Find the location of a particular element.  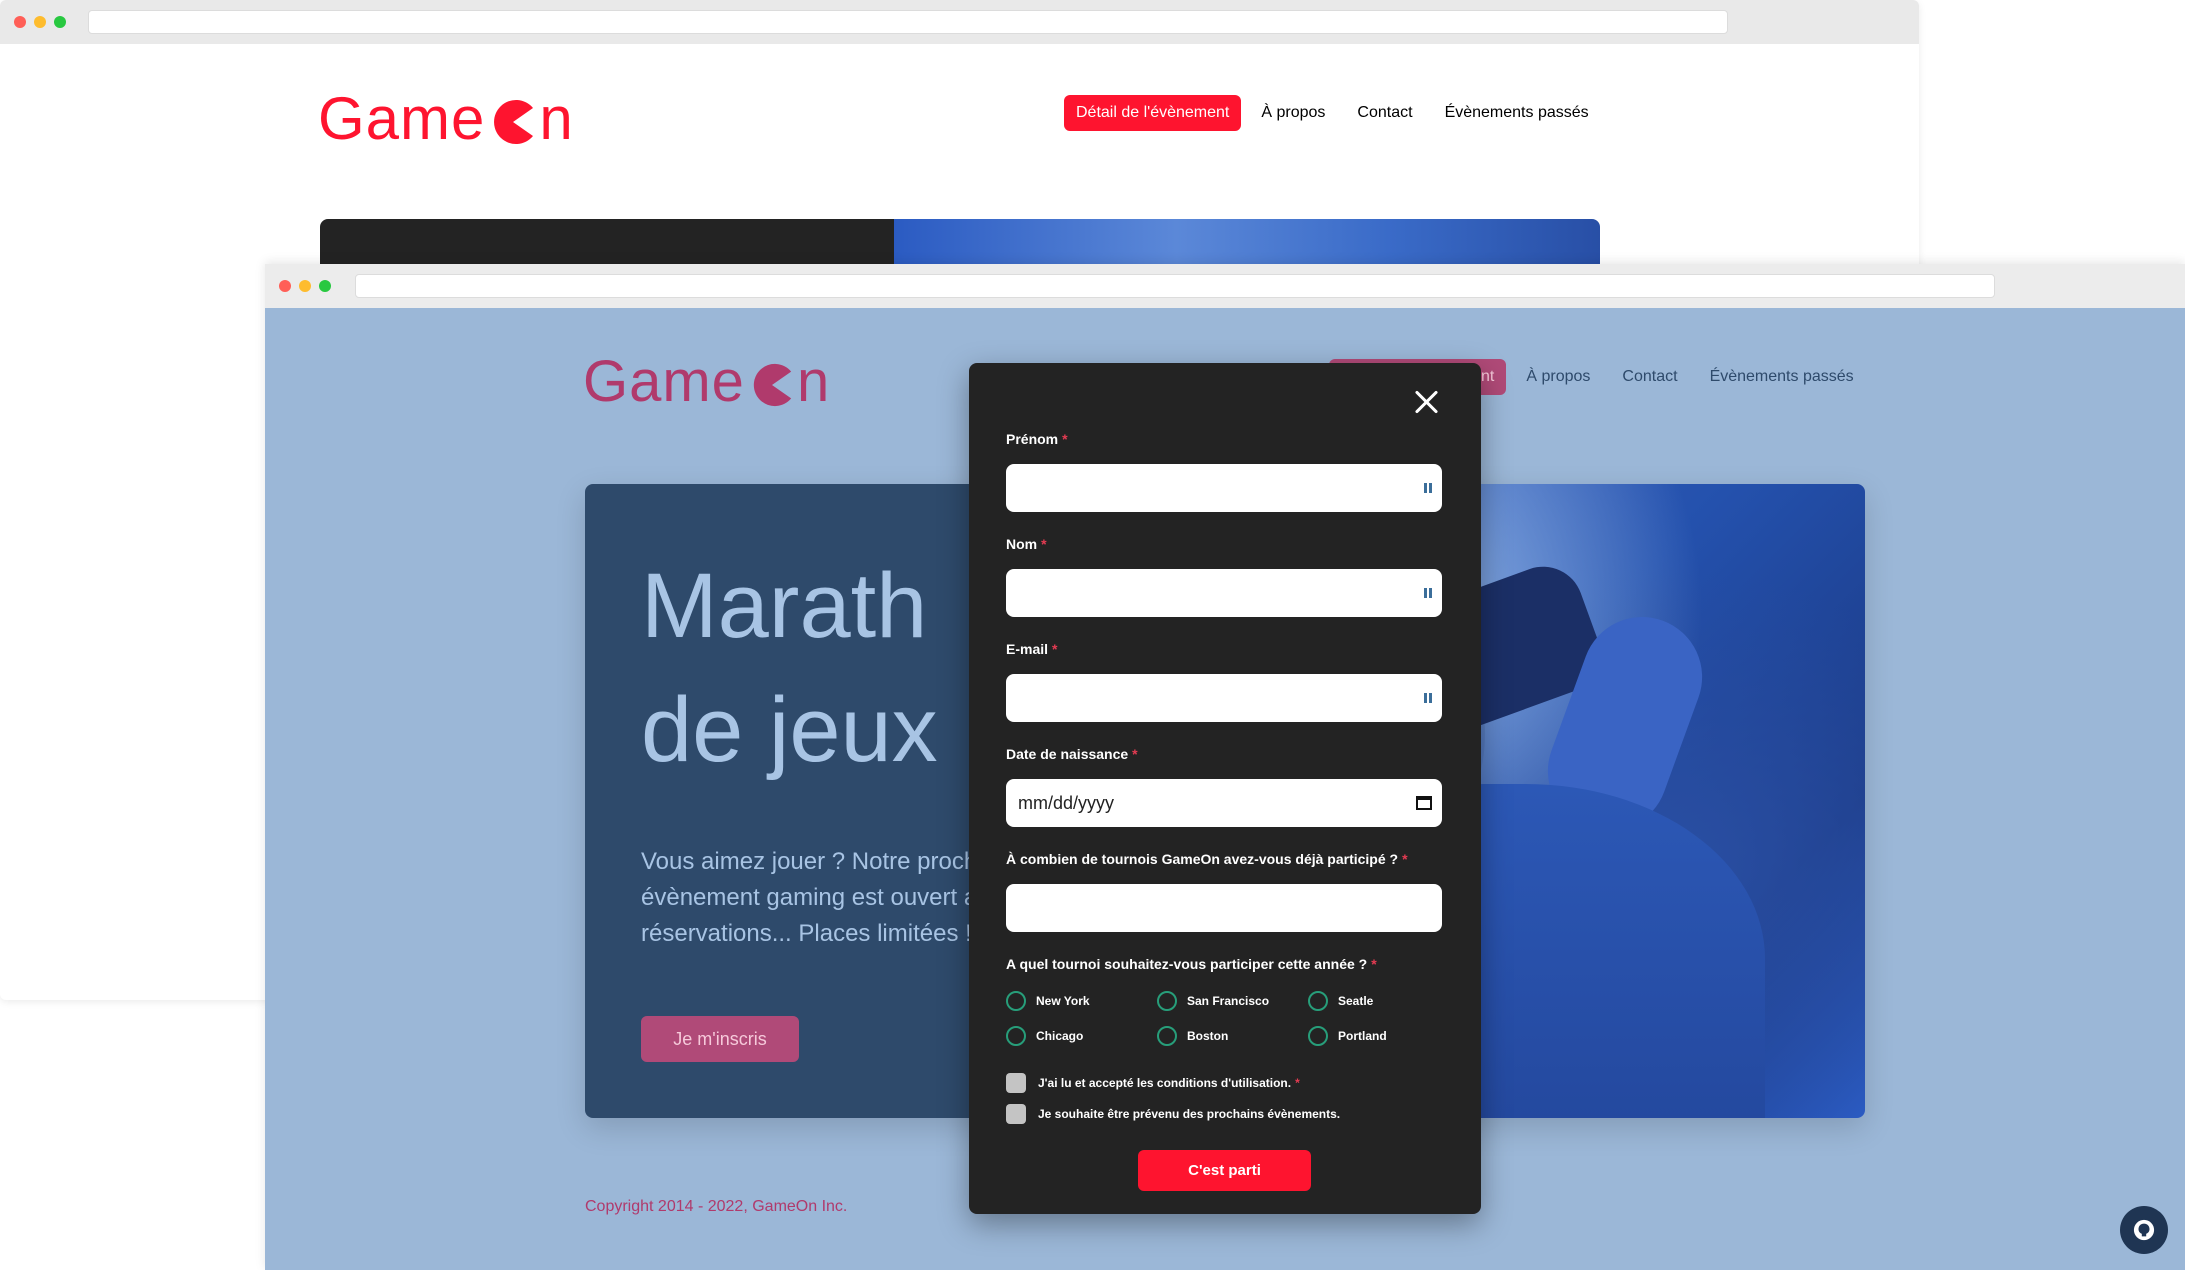

birthdate-input: mm/dd/yyyy is located at coordinates (1224, 803).